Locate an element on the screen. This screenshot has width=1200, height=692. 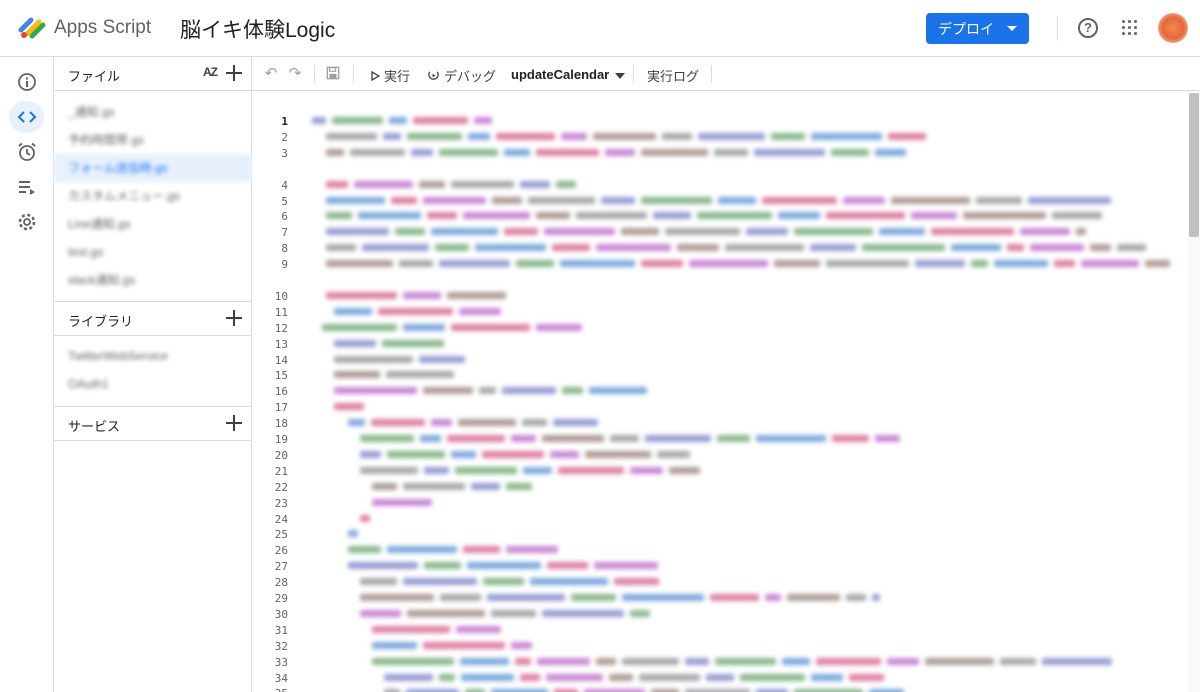
deploy-button: デプロイ is located at coordinates (977, 28).